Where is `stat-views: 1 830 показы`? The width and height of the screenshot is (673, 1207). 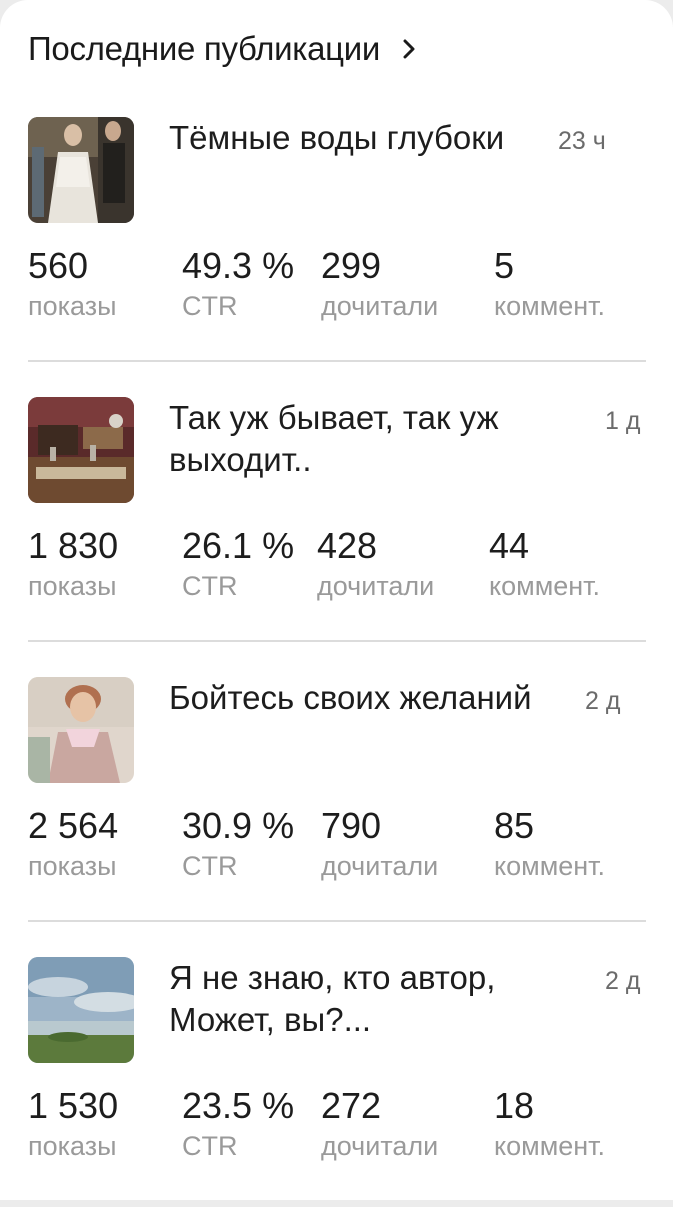
stat-views: 1 830 показы is located at coordinates (73, 564).